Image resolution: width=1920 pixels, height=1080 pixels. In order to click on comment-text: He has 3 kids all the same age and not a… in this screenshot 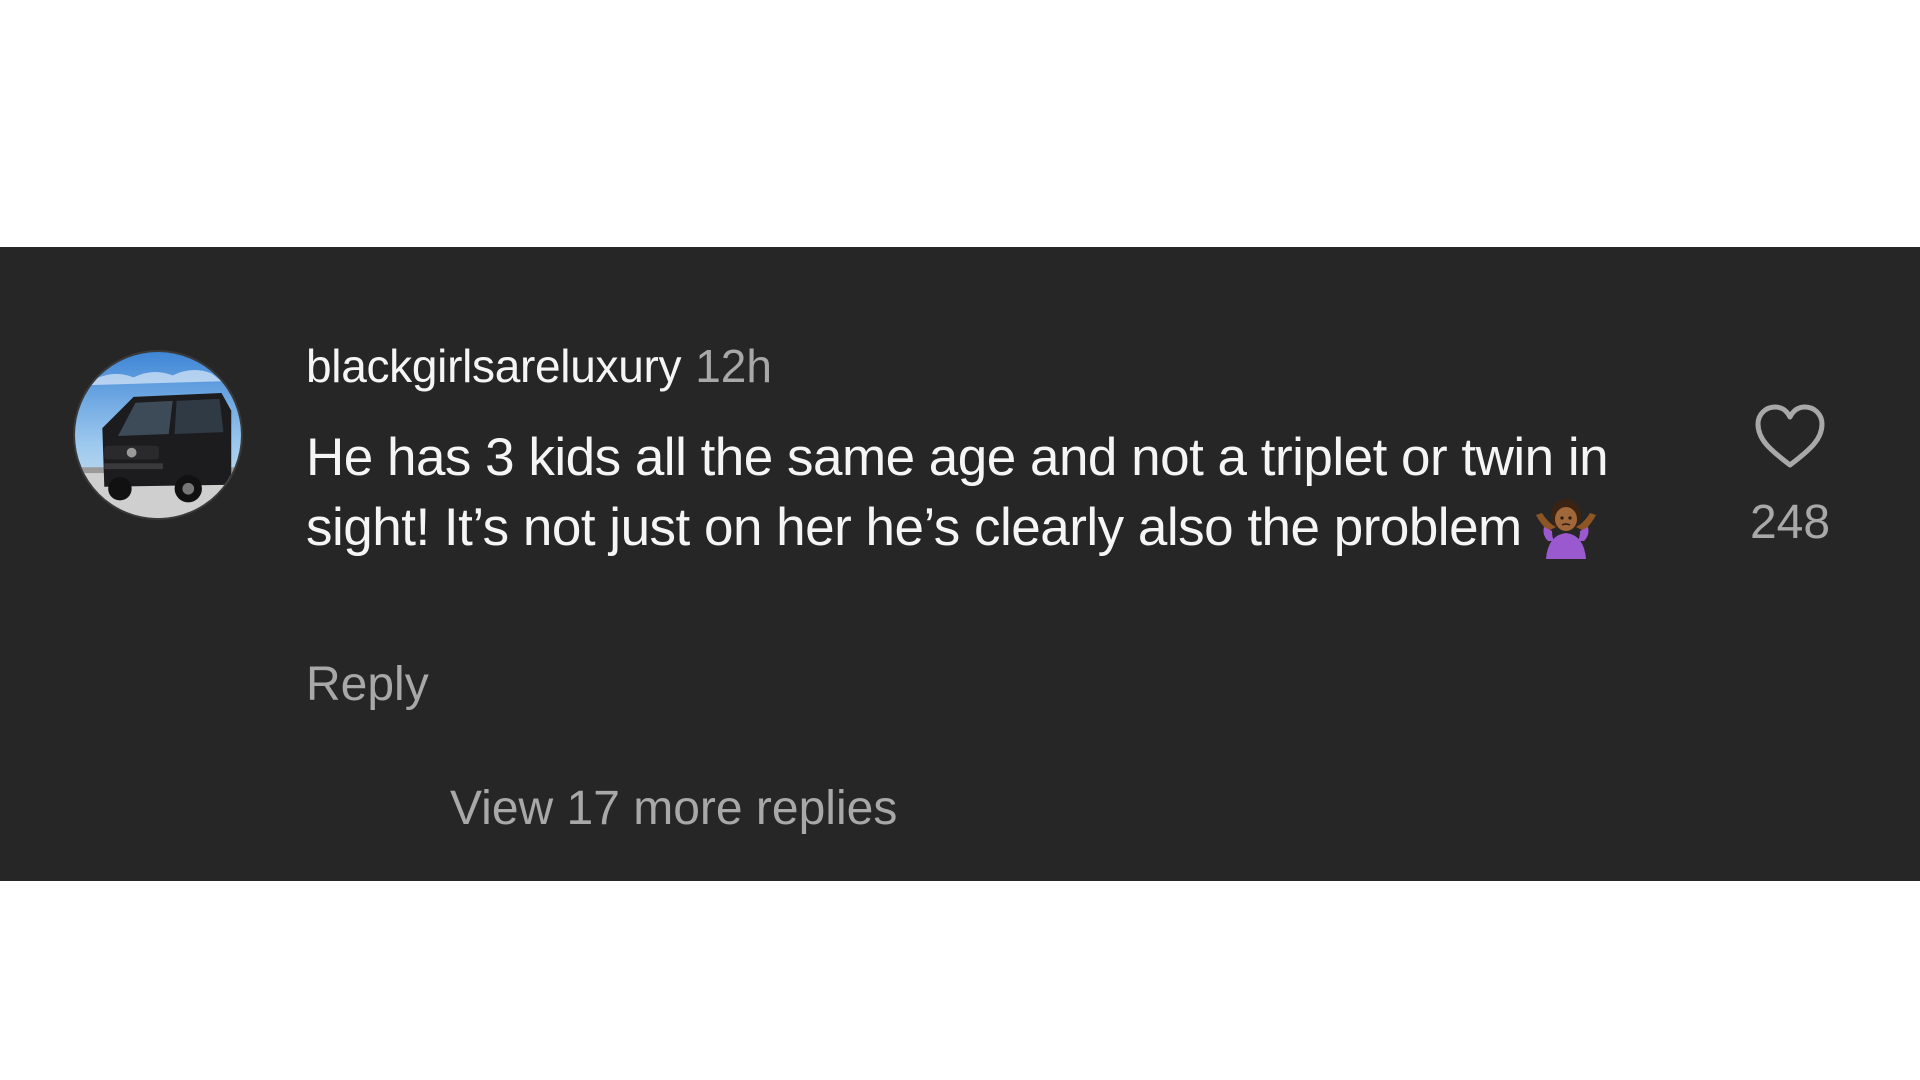, I will do `click(957, 492)`.